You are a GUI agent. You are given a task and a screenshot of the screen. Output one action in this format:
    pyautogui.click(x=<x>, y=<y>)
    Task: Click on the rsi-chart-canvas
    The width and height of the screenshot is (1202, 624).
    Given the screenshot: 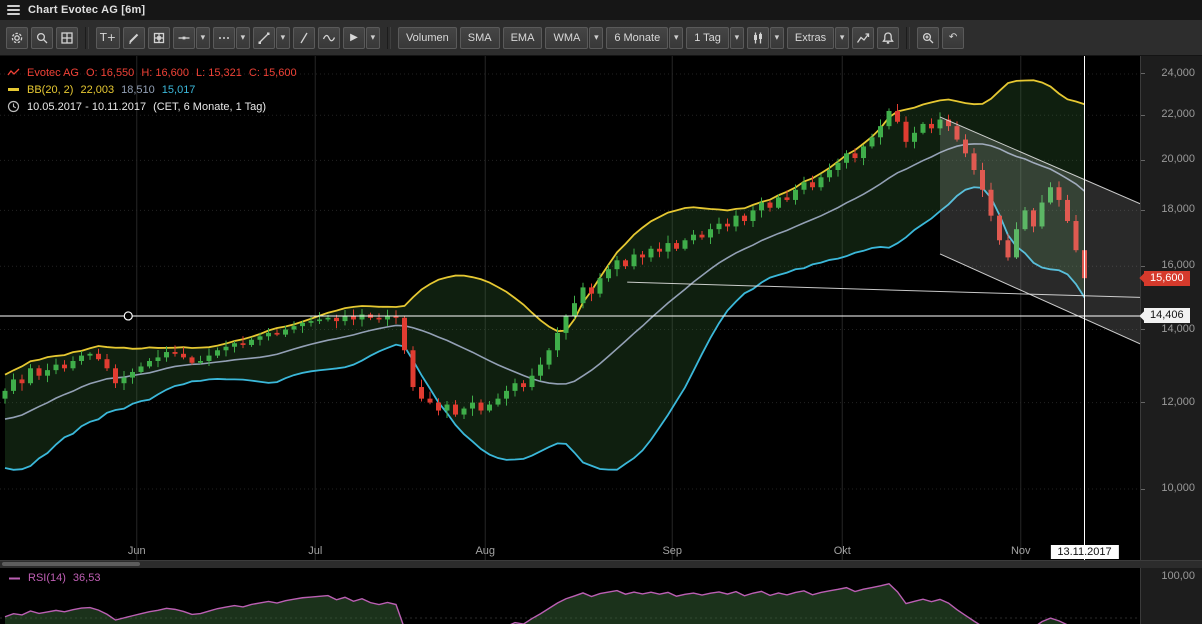 What is the action you would take?
    pyautogui.click(x=570, y=596)
    